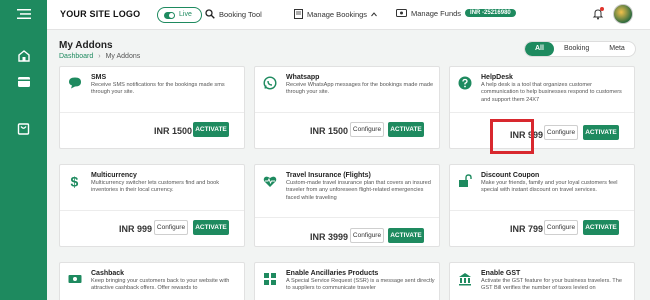 The image size is (650, 300). Describe the element at coordinates (510, 175) in the screenshot. I see `addon-name: Discount Coupon` at that location.